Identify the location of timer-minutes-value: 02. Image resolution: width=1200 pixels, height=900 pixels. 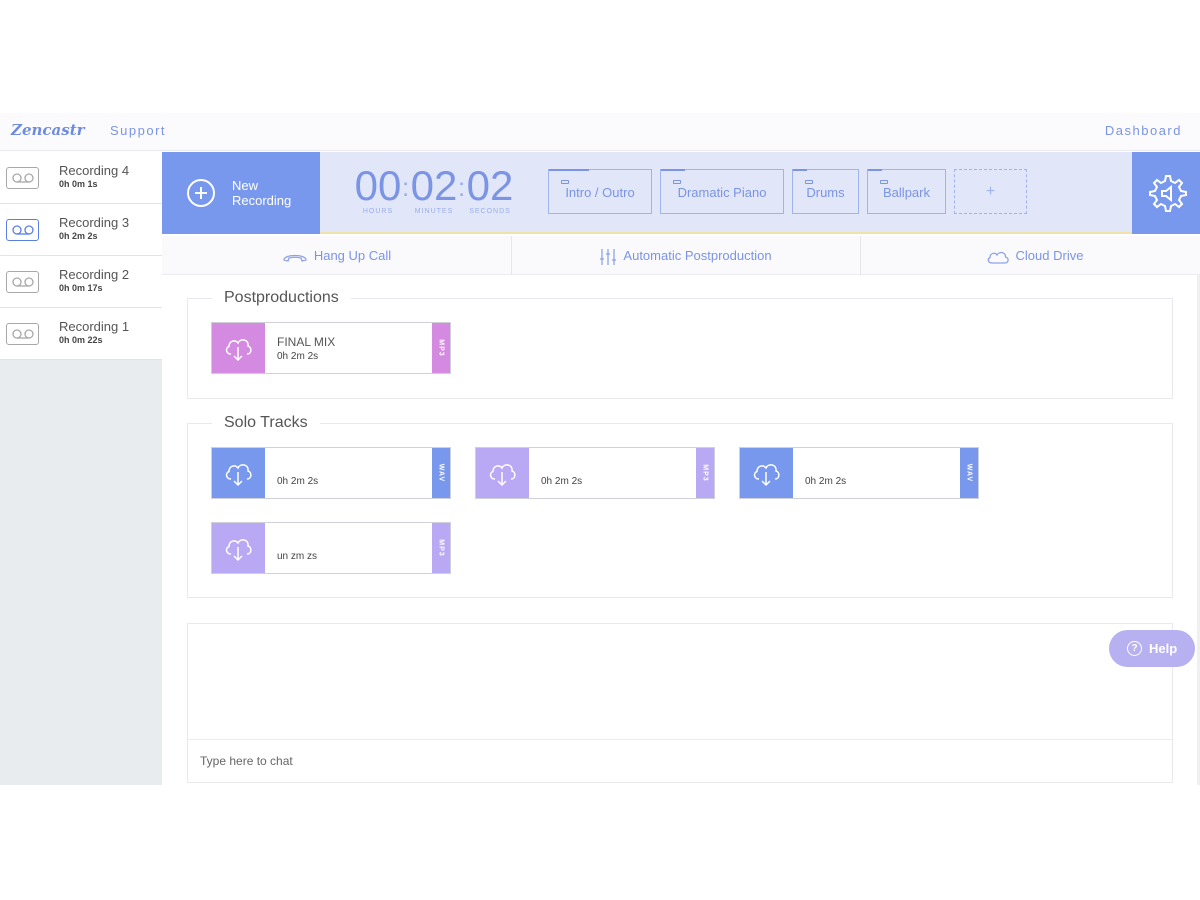
(434, 185).